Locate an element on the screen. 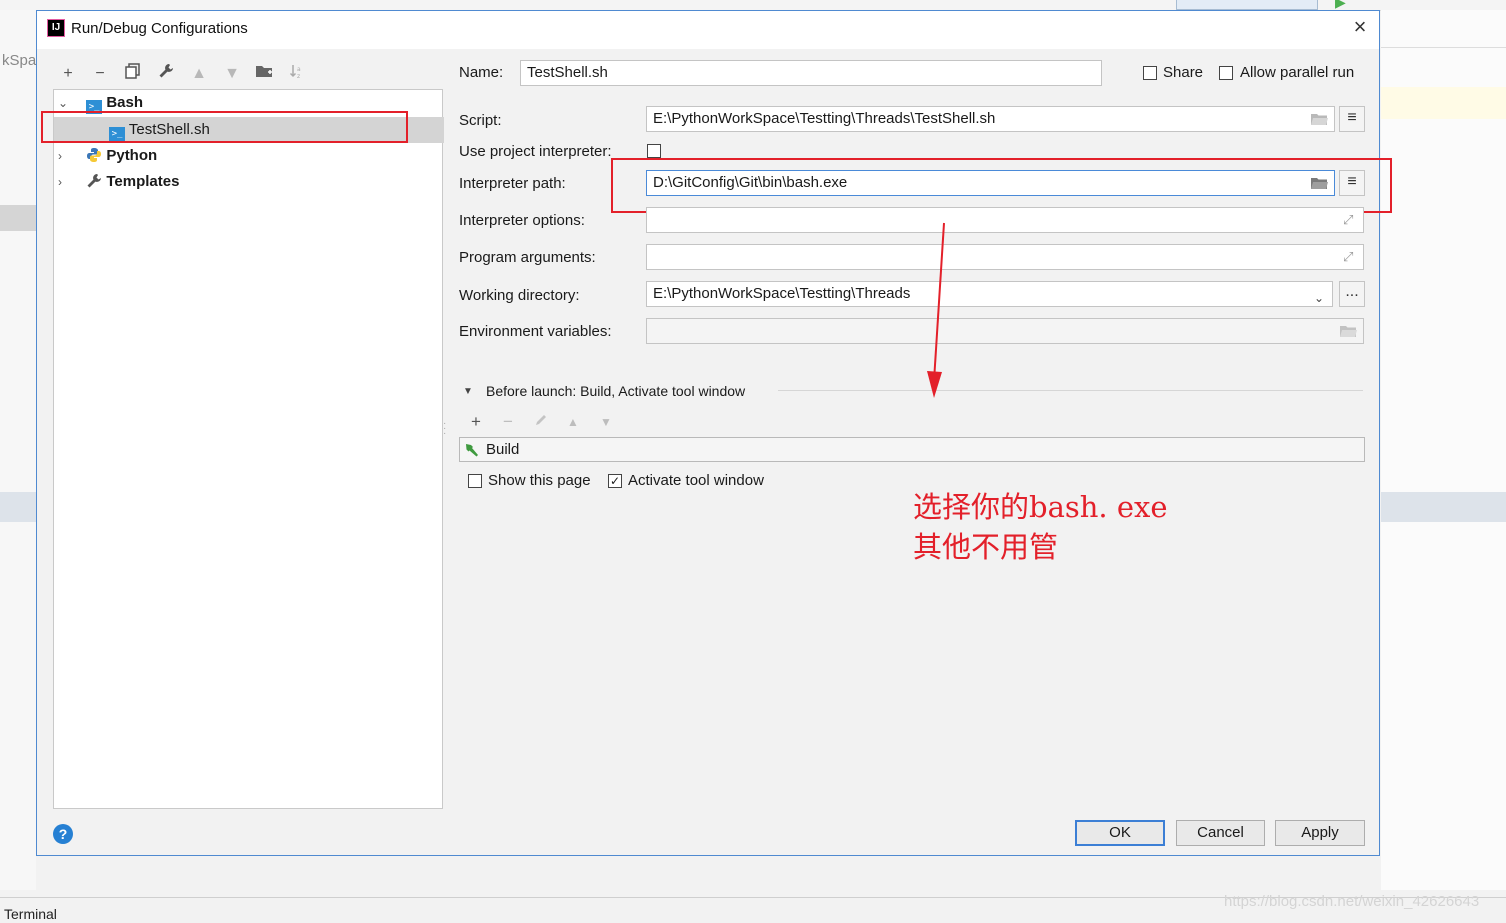 The width and height of the screenshot is (1506, 923). allow-parallel-label: Allow parallel run is located at coordinates (1297, 72).